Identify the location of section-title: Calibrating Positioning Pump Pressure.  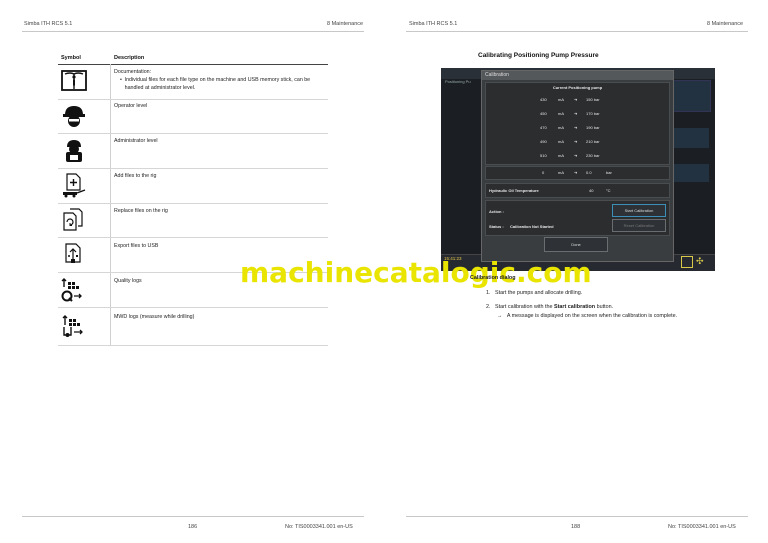
(538, 55).